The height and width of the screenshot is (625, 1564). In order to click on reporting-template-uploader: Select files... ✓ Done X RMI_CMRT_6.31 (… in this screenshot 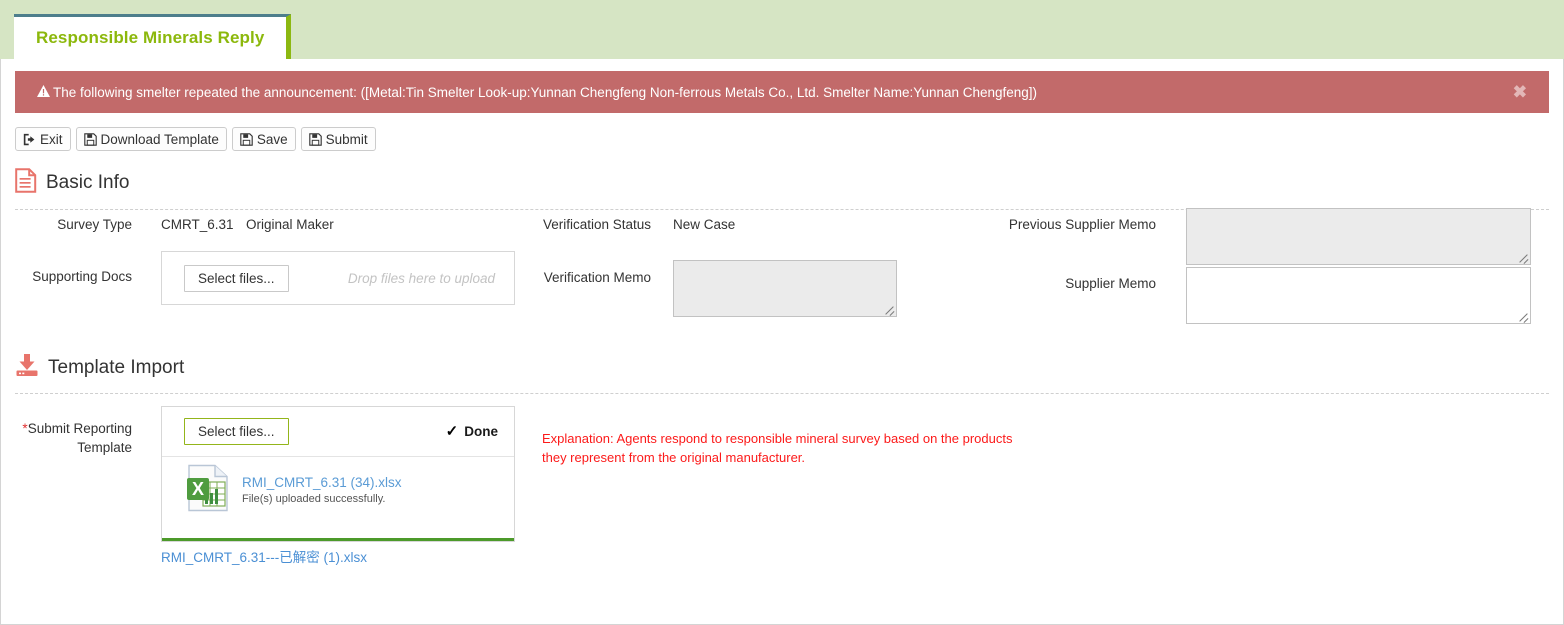, I will do `click(338, 474)`.